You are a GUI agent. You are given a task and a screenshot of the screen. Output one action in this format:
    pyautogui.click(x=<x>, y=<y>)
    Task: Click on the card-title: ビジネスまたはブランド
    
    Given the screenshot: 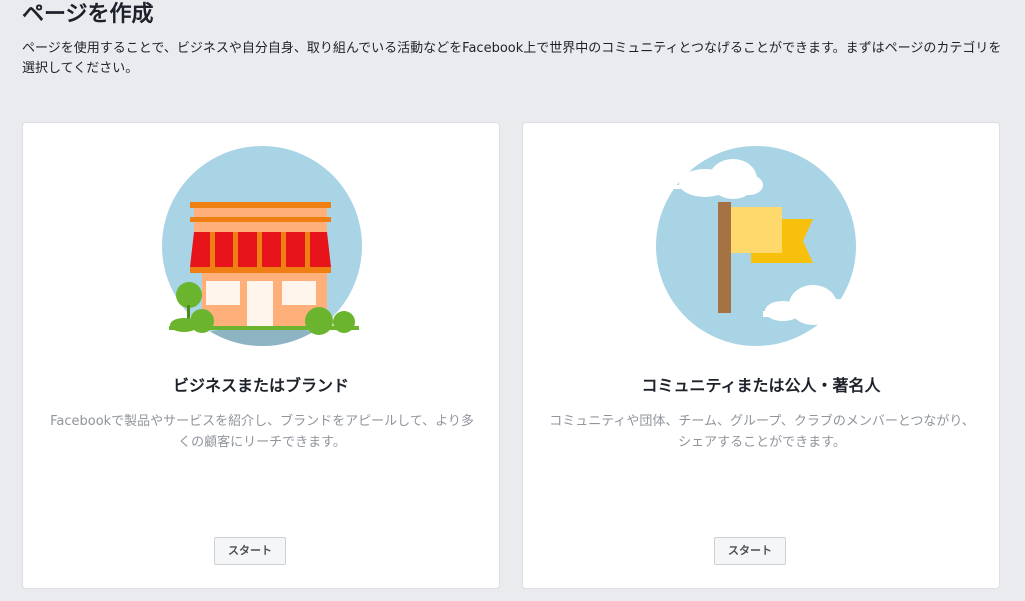 What is the action you would take?
    pyautogui.click(x=260, y=385)
    